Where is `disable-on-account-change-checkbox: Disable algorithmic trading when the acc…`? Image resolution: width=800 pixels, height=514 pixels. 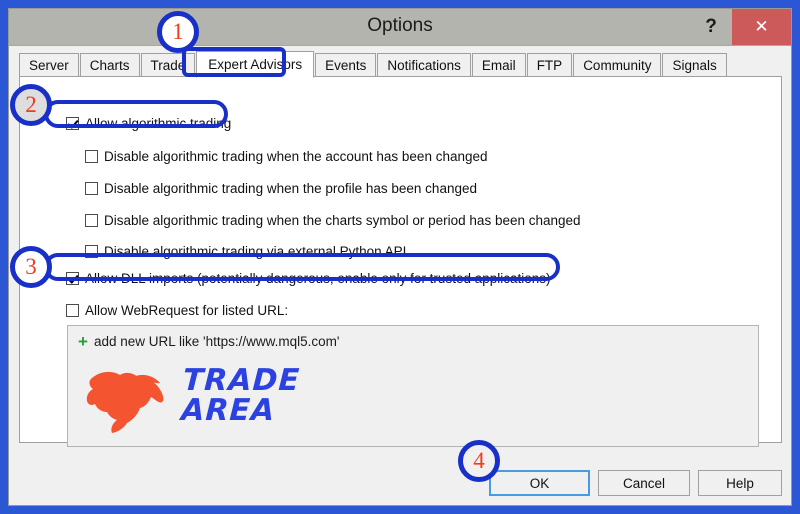
disable-on-account-change-checkbox: Disable algorithmic trading when the acc… is located at coordinates (286, 156).